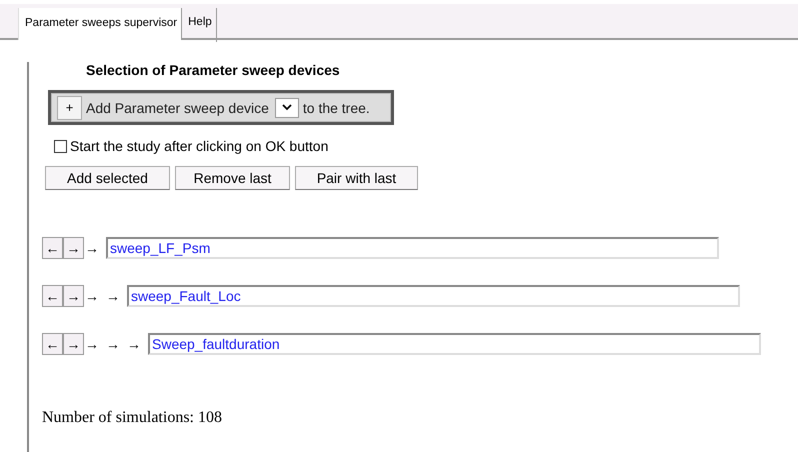  Describe the element at coordinates (100, 24) in the screenshot. I see `tab: Parameter sweeps supervisor` at that location.